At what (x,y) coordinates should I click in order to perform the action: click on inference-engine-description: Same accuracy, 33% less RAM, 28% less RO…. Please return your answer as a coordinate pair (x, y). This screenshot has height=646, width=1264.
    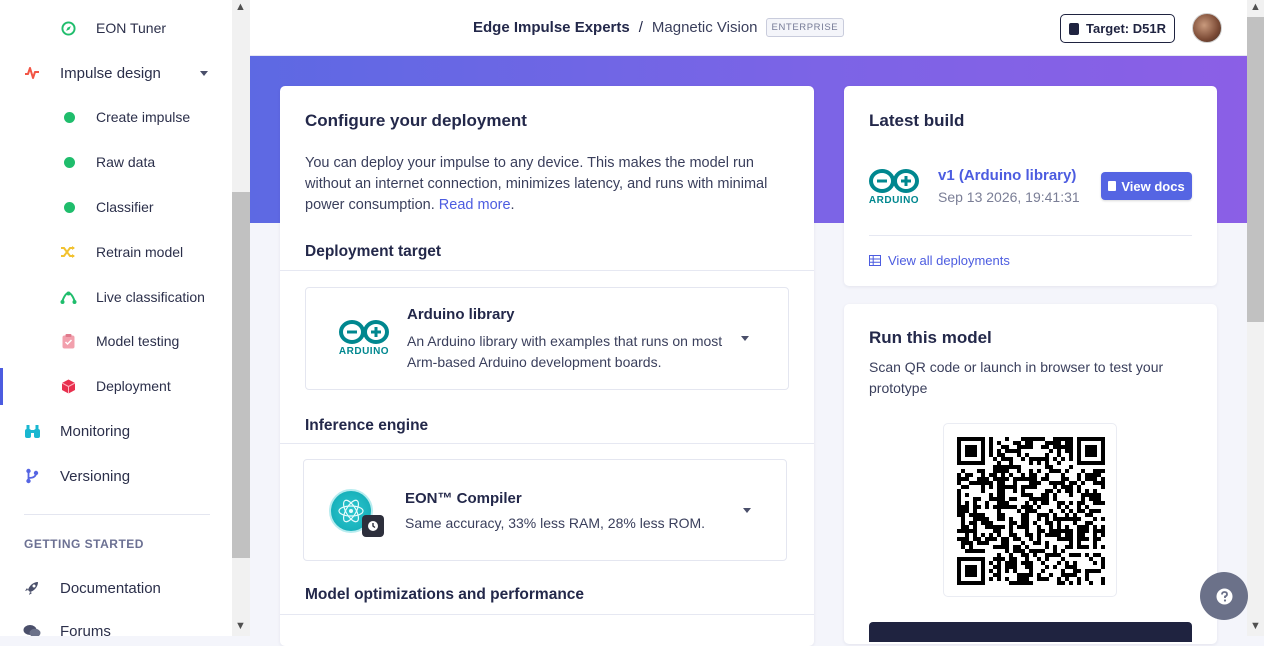
    Looking at the image, I should click on (555, 523).